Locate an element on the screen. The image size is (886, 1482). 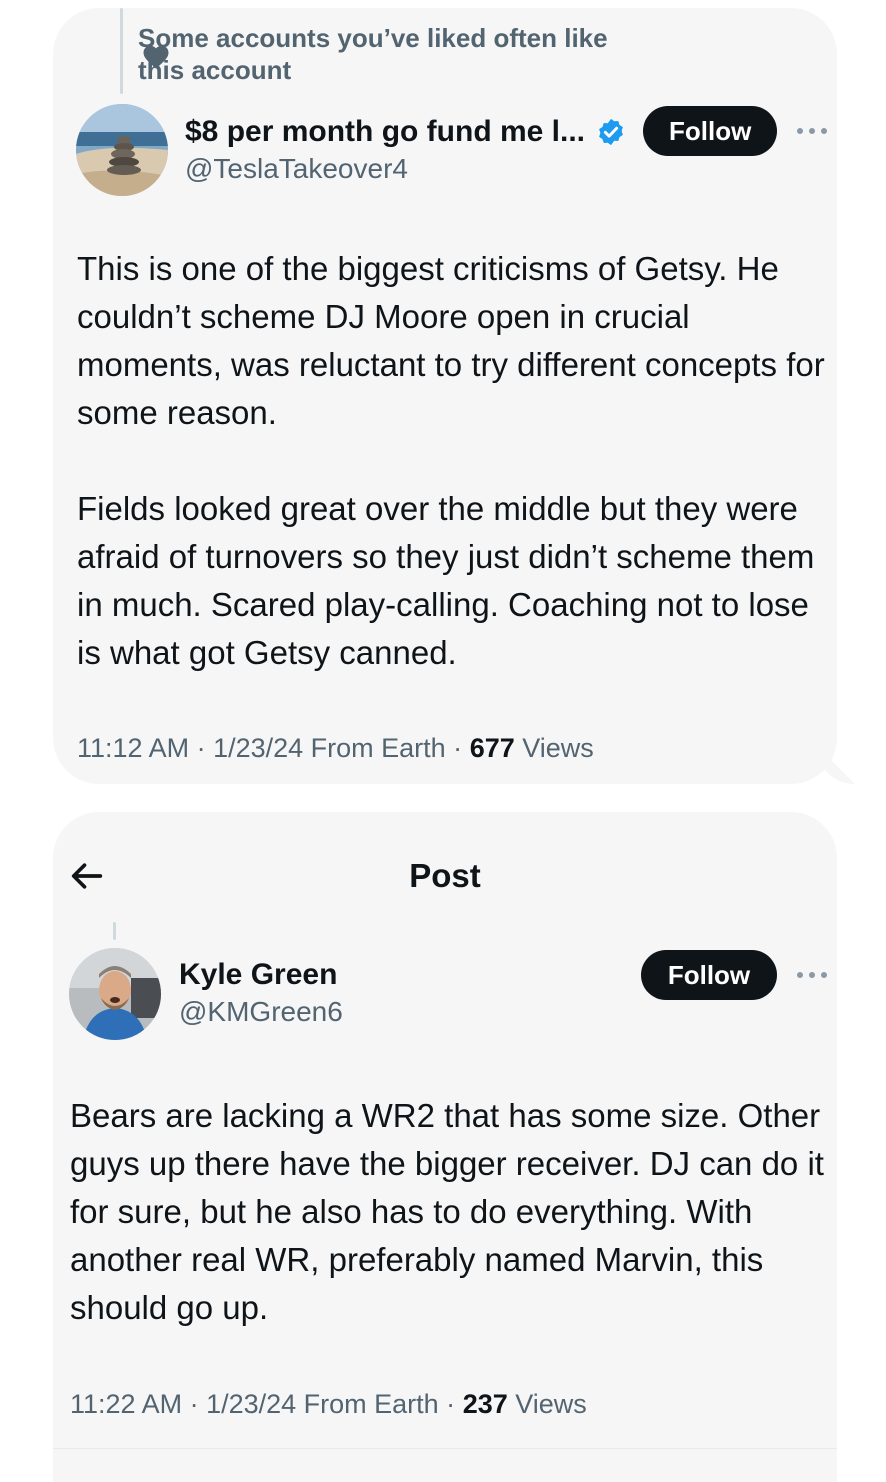
display-name: Kyle Green is located at coordinates (258, 975).